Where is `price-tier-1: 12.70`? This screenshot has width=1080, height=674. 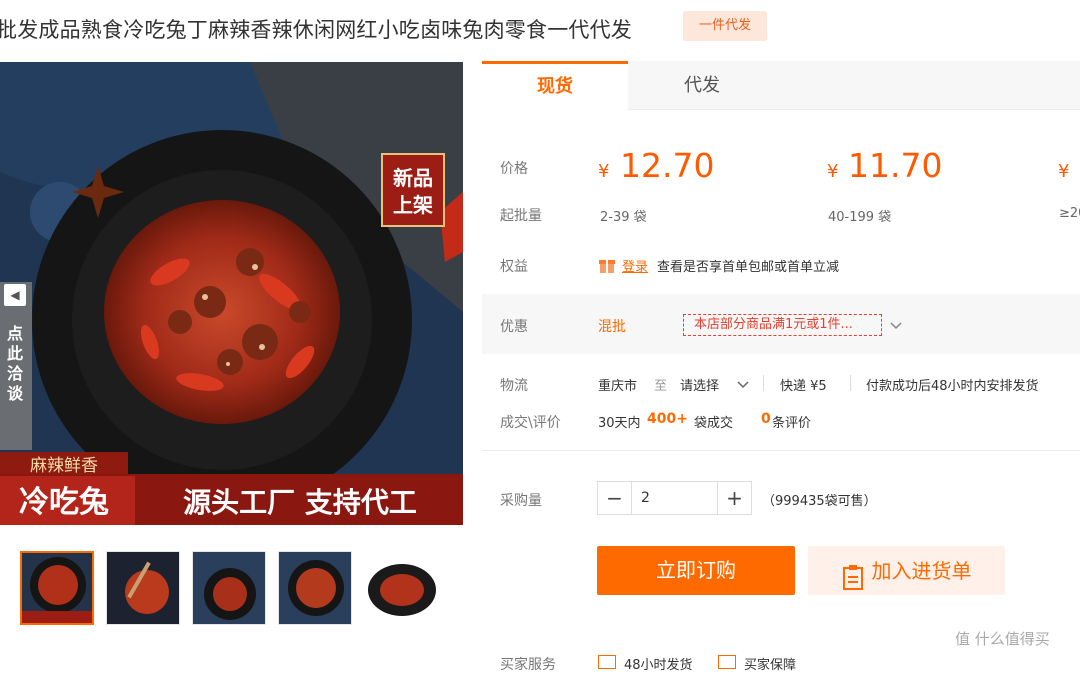 price-tier-1: 12.70 is located at coordinates (667, 165).